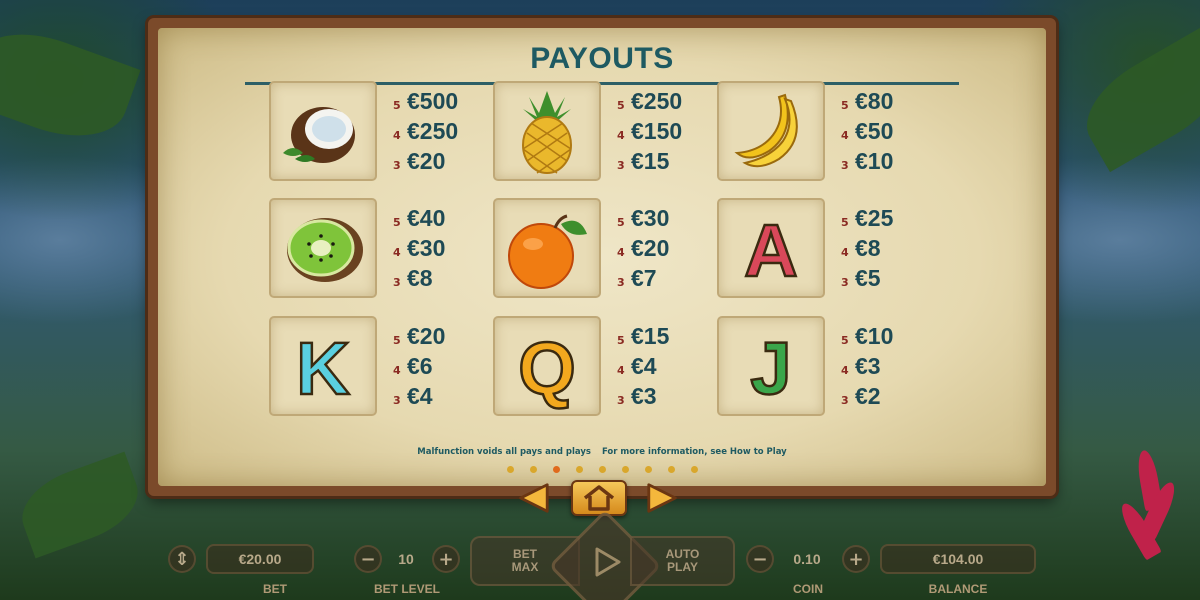  I want to click on balance-display: €104.00, so click(958, 559).